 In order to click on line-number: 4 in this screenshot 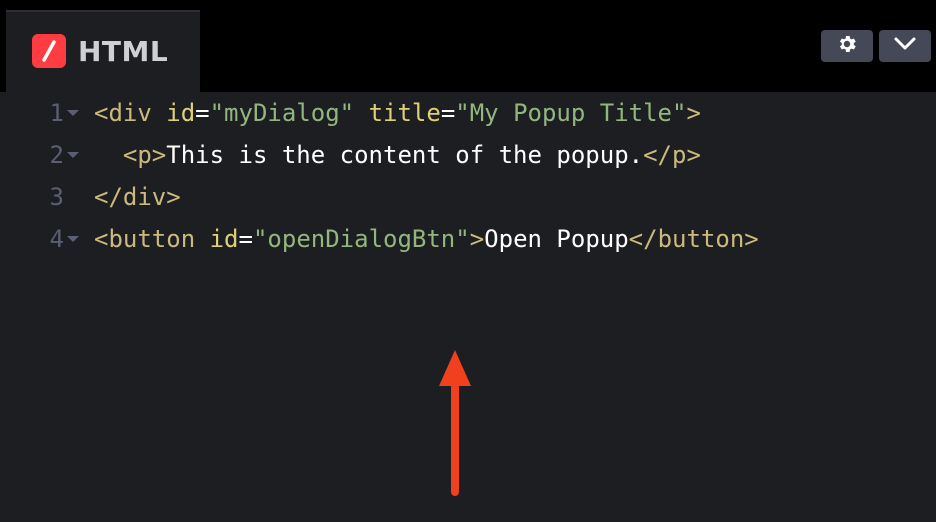, I will do `click(56, 239)`.